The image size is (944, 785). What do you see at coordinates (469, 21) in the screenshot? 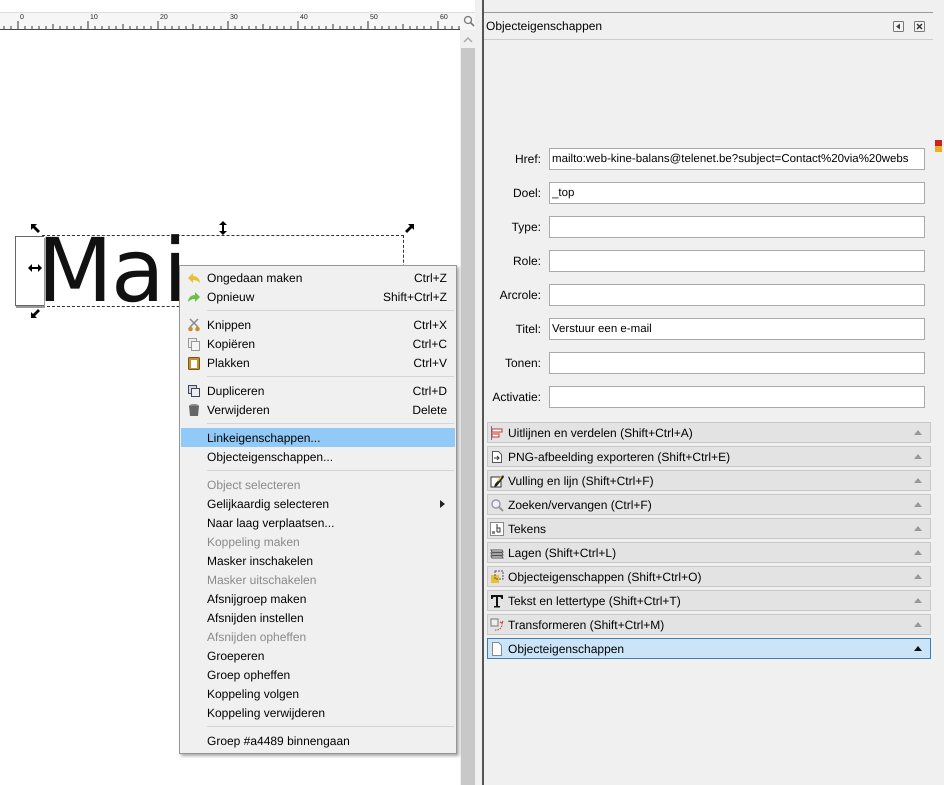
I see `zoom-icon` at bounding box center [469, 21].